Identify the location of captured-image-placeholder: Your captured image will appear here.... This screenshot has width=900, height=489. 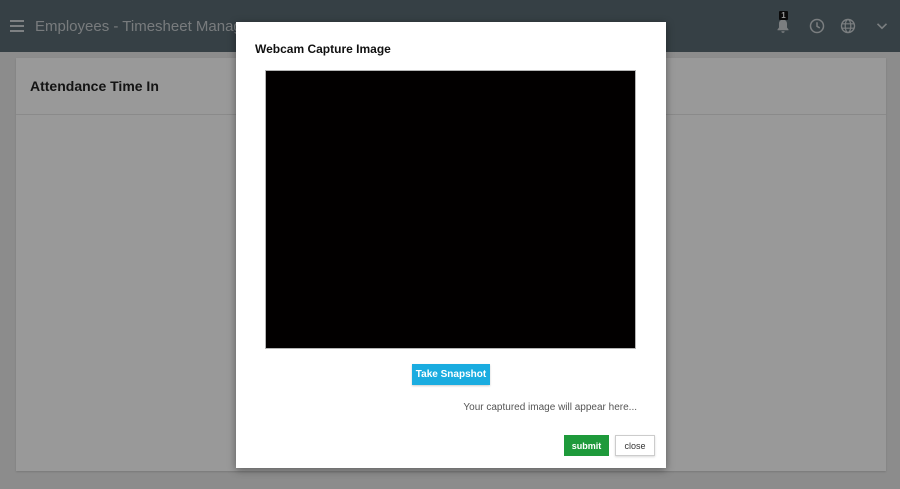
(550, 407).